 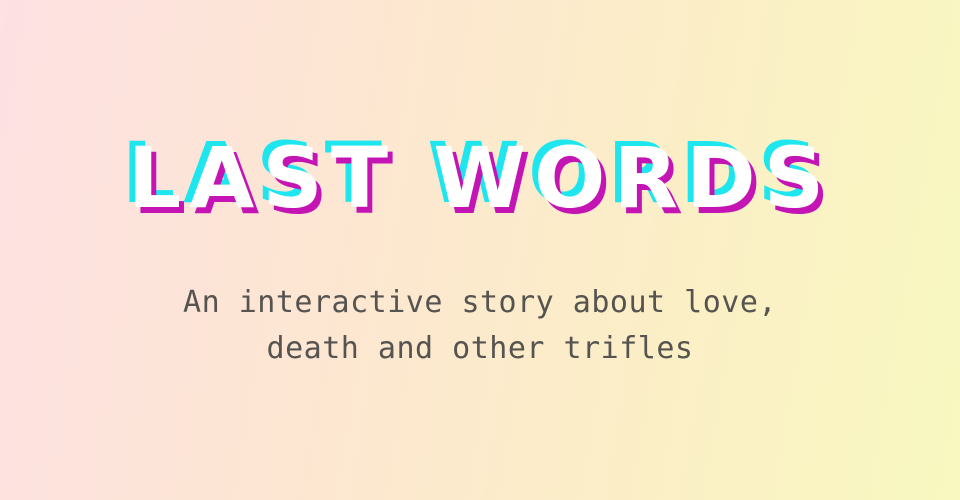 What do you see at coordinates (480, 302) in the screenshot?
I see `game-tagline-line-1: An interactive story about love,` at bounding box center [480, 302].